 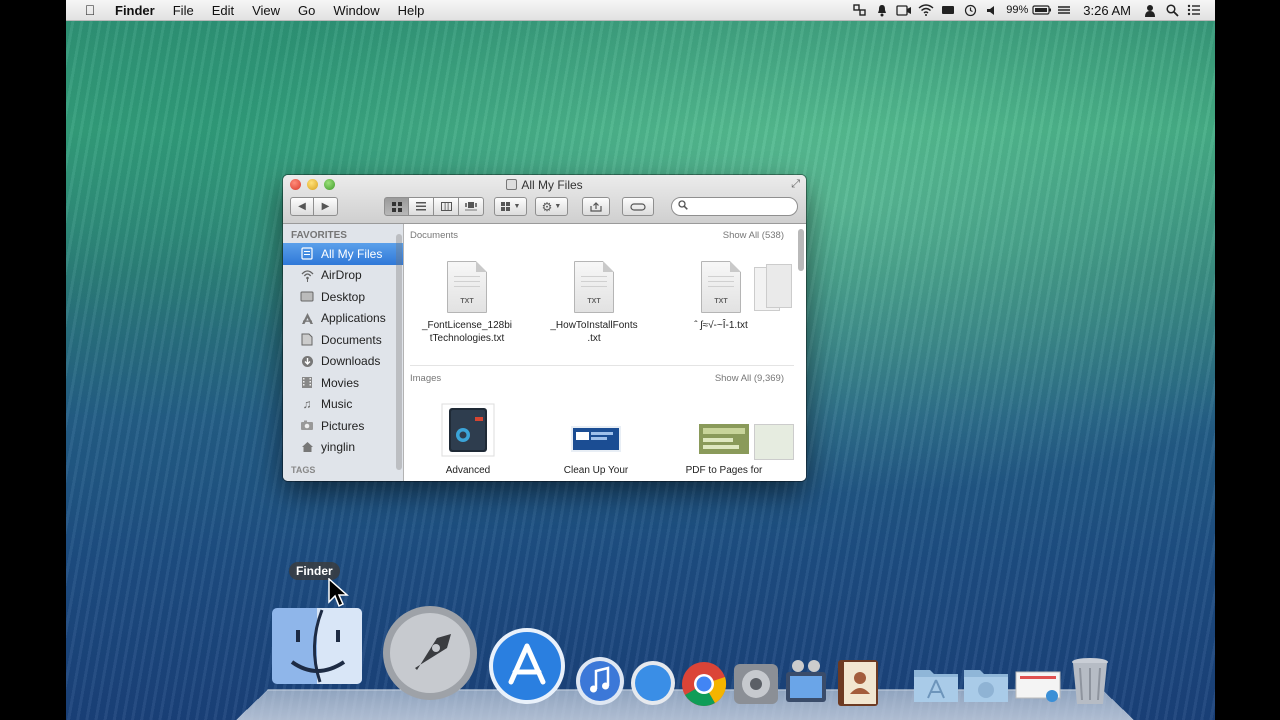 I want to click on desktop-icon, so click(x=307, y=297).